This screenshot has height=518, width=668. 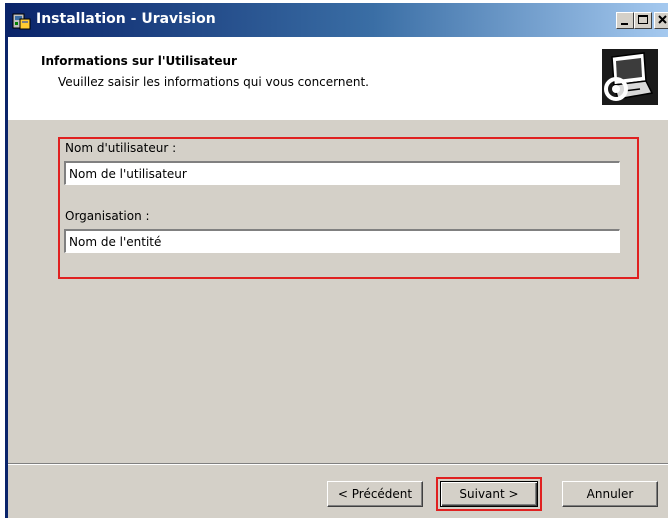 I want to click on maximize-button, so click(x=643, y=20).